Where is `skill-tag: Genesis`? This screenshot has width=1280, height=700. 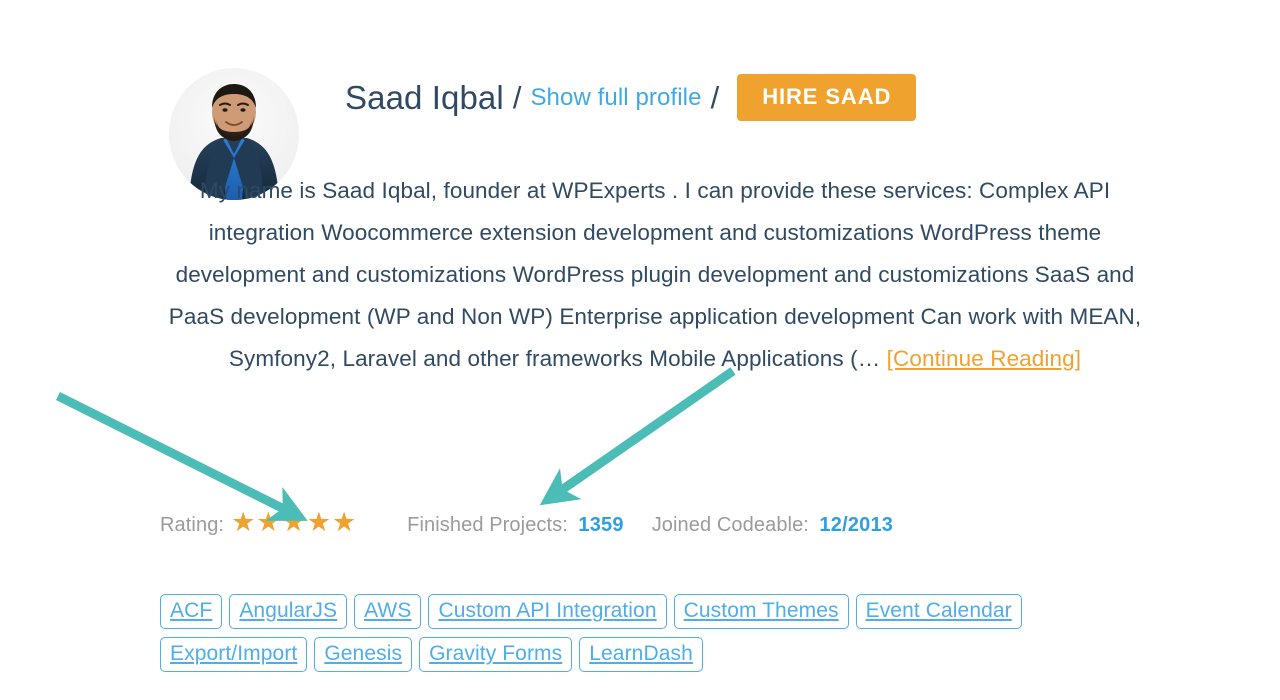 skill-tag: Genesis is located at coordinates (363, 655).